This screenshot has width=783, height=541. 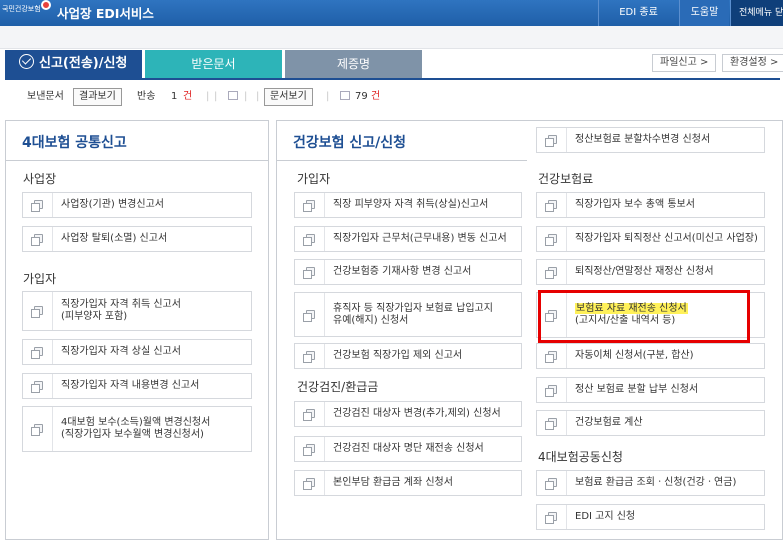 I want to click on list-item-label: 4대보험 보수(소득)월액 변경신청서 (직장가입자 보수월액 변경신청서), so click(x=136, y=428).